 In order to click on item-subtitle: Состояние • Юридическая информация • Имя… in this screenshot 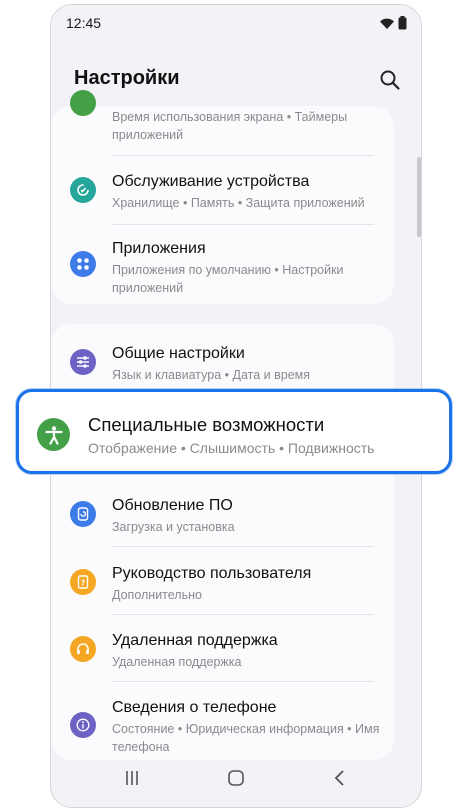, I will do `click(246, 738)`.